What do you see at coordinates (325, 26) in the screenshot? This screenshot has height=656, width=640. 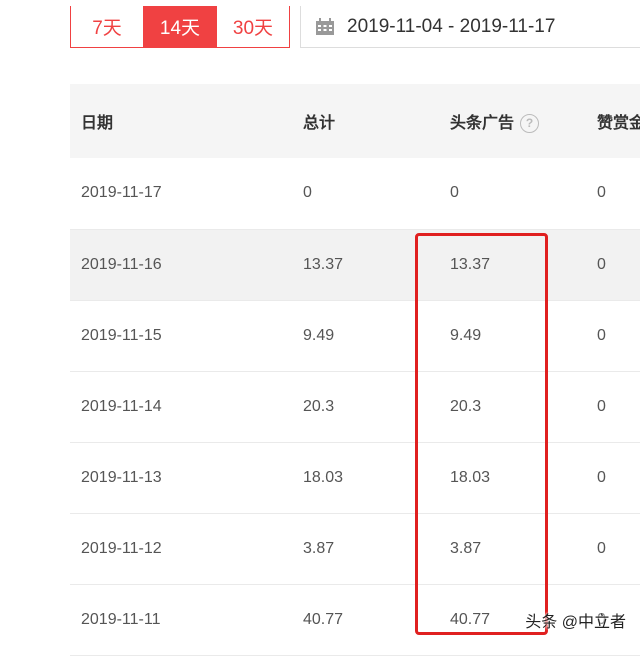 I see `calendar-icon` at bounding box center [325, 26].